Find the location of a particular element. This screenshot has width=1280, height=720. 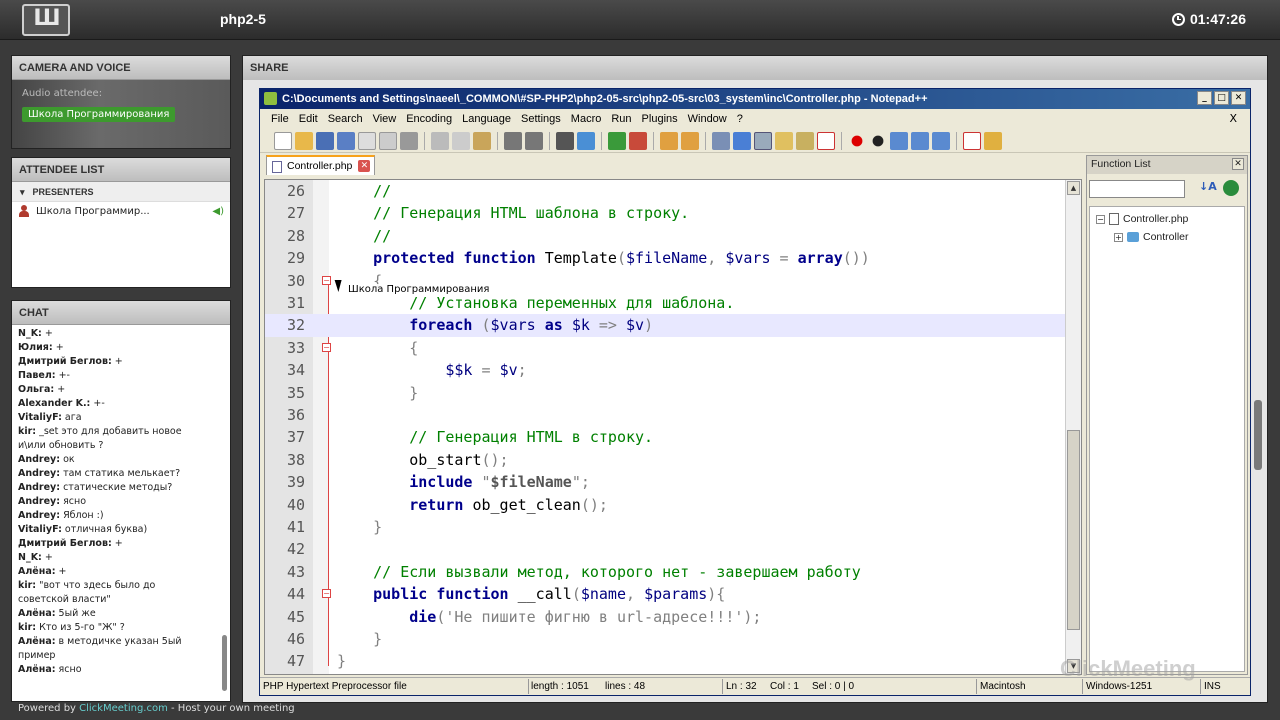

code-line: 36 is located at coordinates (673, 415).